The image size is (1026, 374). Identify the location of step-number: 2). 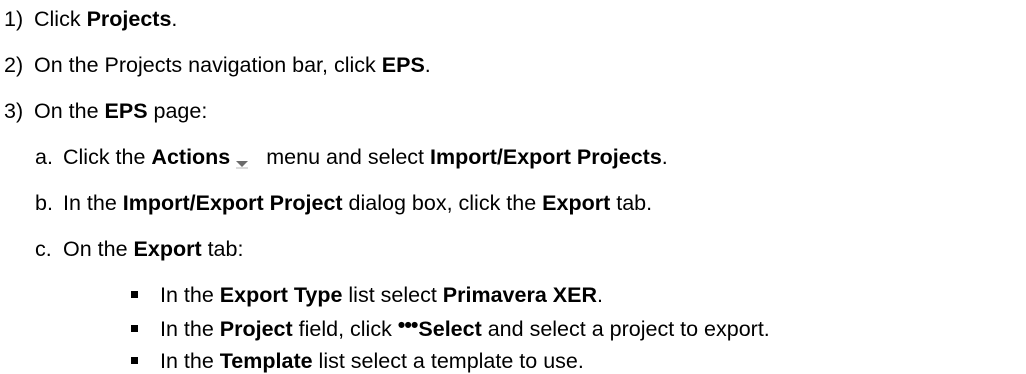
(14, 65).